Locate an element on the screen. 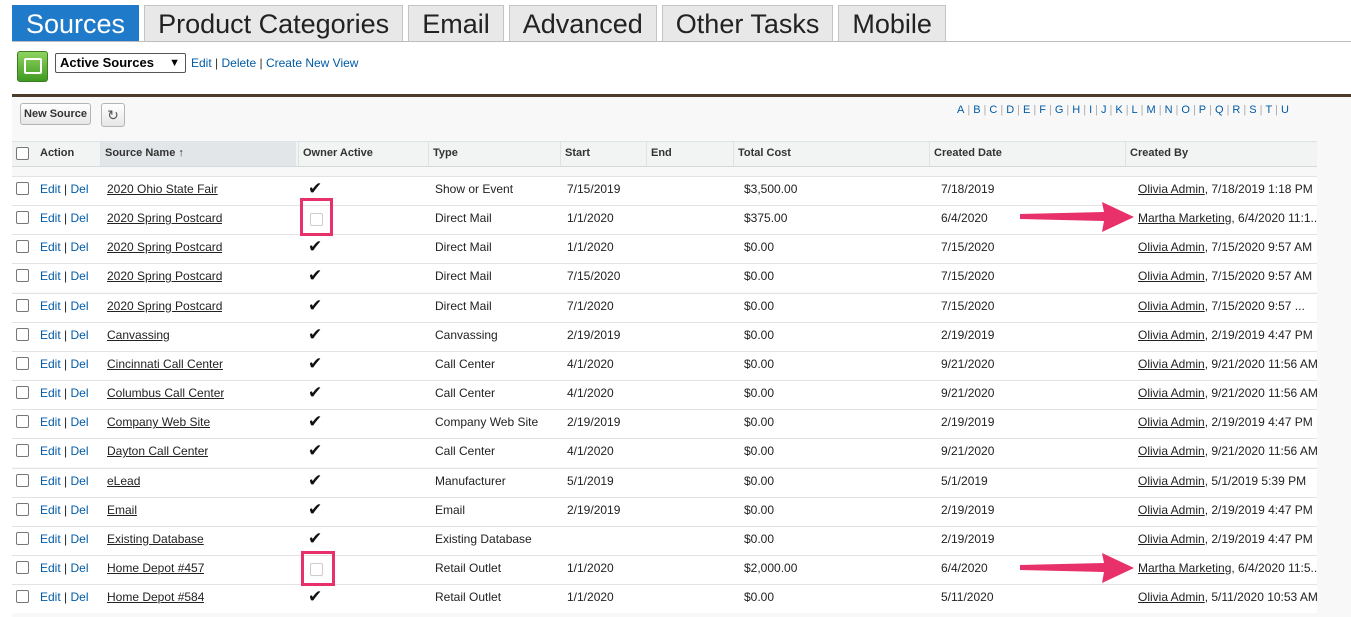 Image resolution: width=1351 pixels, height=617 pixels. alpha-filter-u: U is located at coordinates (1285, 110).